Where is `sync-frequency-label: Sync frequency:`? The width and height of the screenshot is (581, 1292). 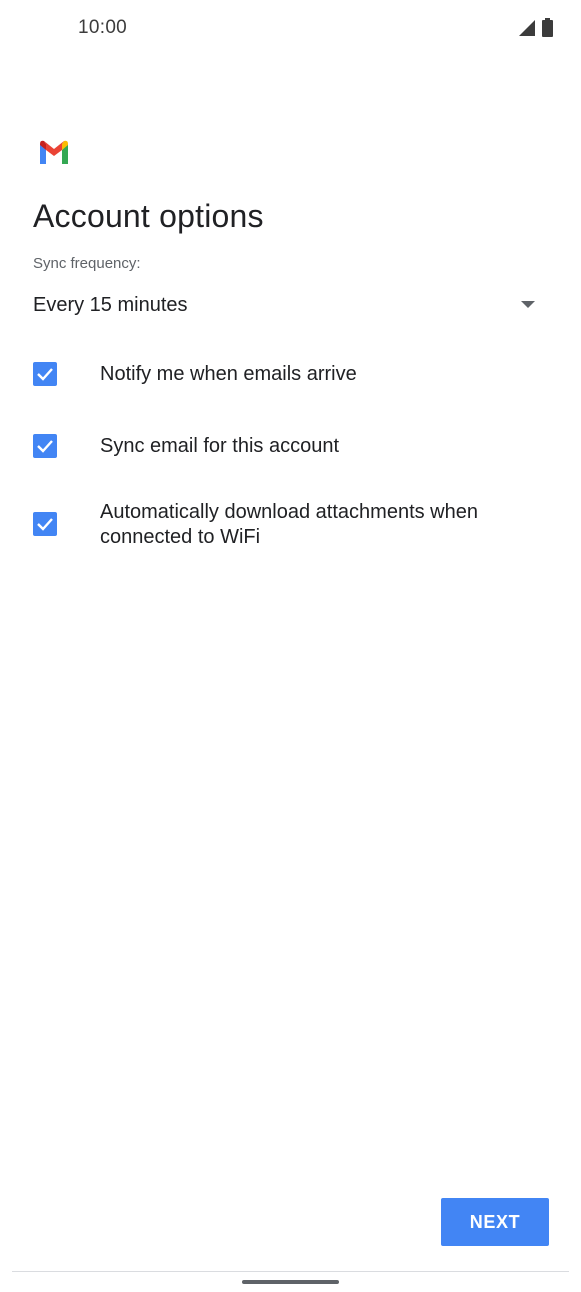 sync-frequency-label: Sync frequency: is located at coordinates (87, 263).